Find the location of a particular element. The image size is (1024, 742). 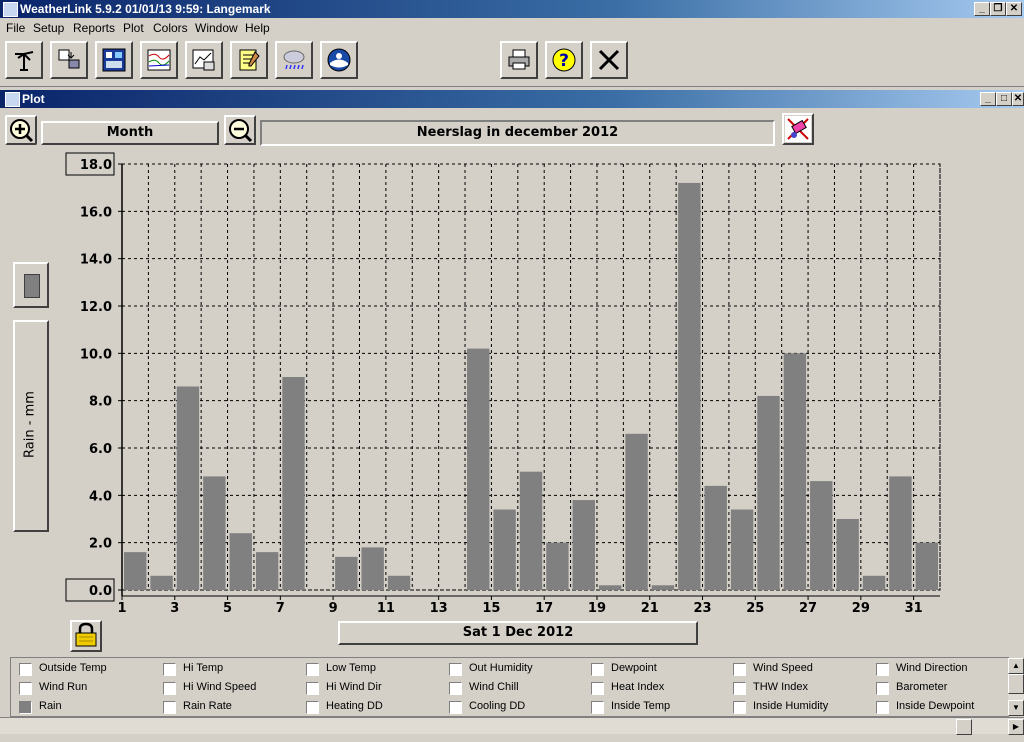

scroll-thumb is located at coordinates (1016, 684).